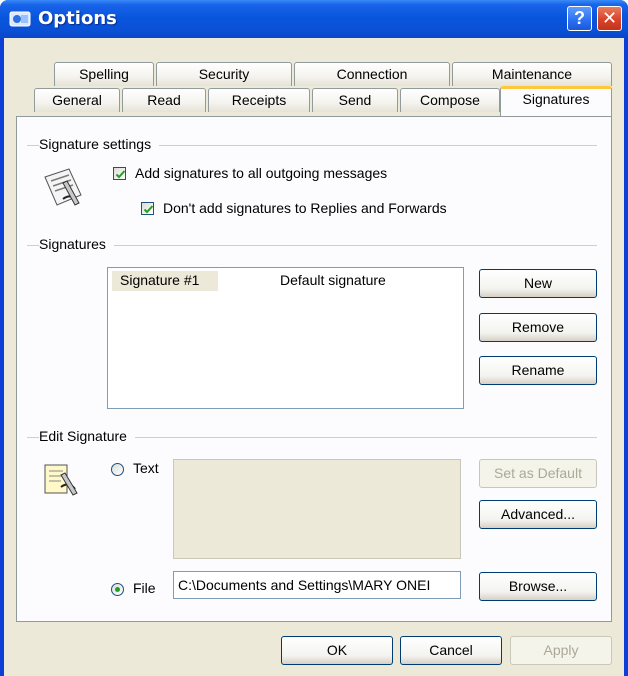 Image resolution: width=628 pixels, height=676 pixels. What do you see at coordinates (160, 280) in the screenshot?
I see `signature-name: Signature #1` at bounding box center [160, 280].